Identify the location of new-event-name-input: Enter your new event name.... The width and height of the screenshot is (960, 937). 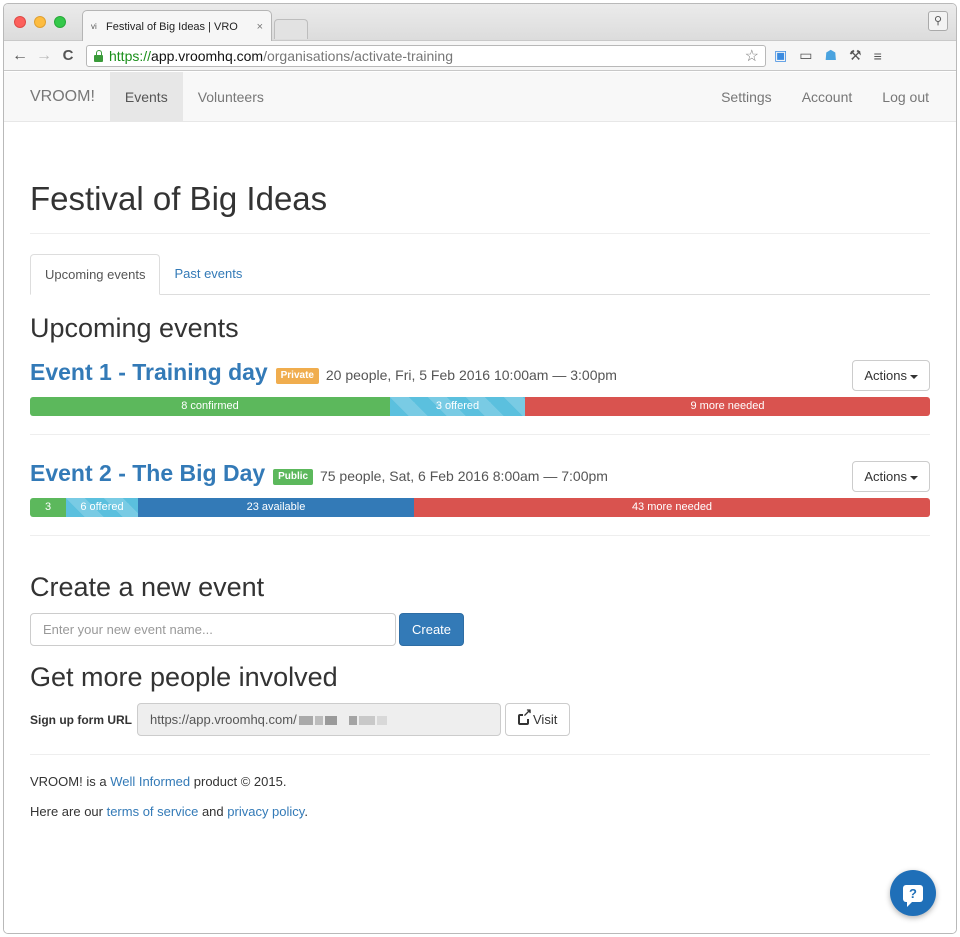
(213, 629).